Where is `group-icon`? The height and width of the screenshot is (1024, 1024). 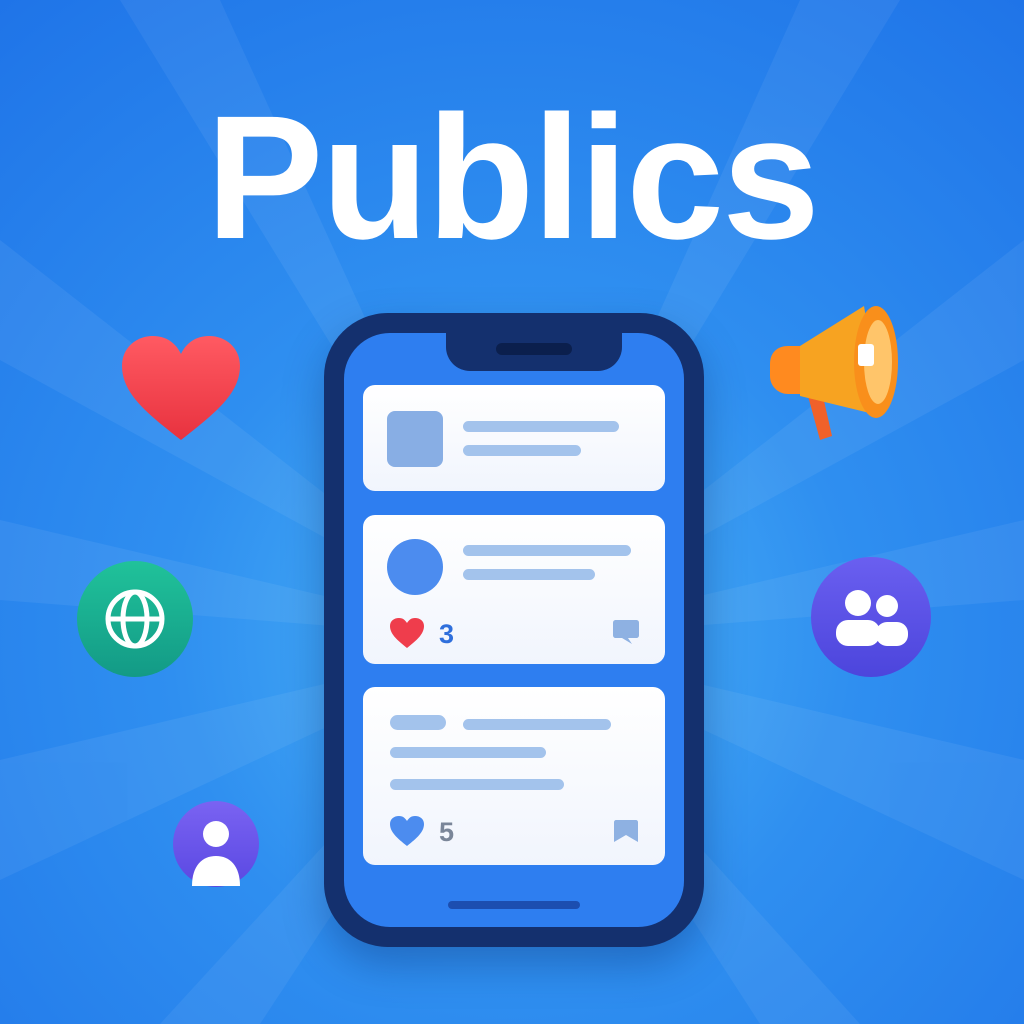
group-icon is located at coordinates (871, 617).